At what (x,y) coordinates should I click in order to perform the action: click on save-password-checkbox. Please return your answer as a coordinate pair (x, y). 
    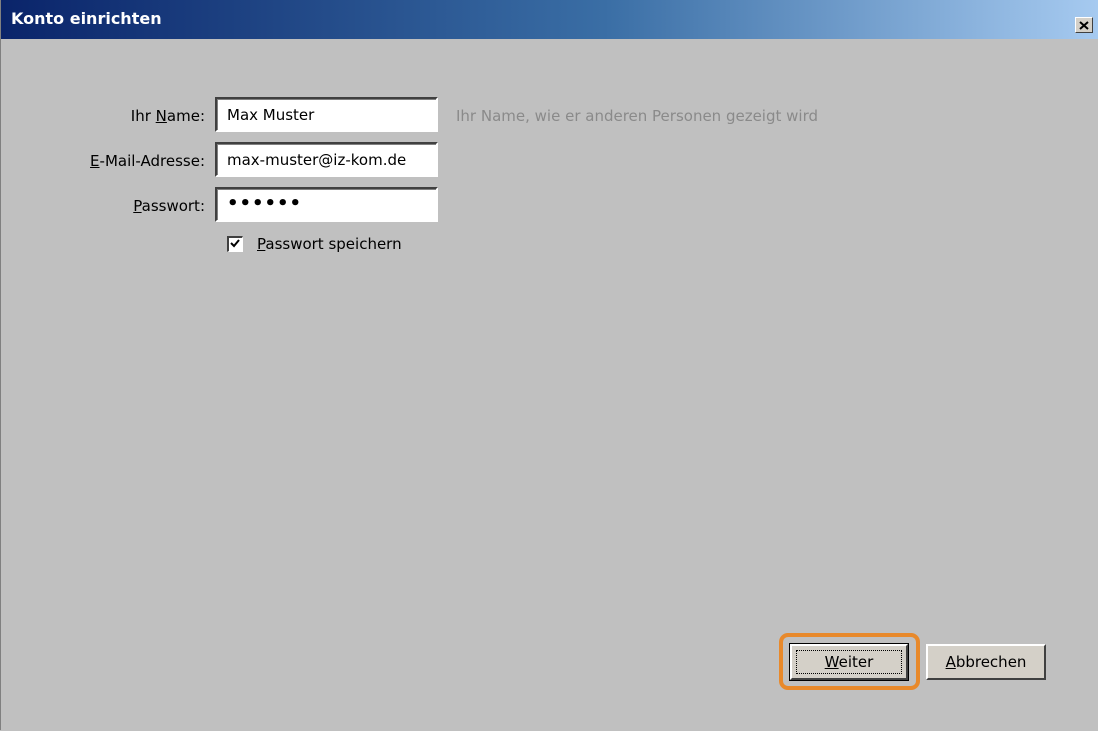
    Looking at the image, I should click on (235, 244).